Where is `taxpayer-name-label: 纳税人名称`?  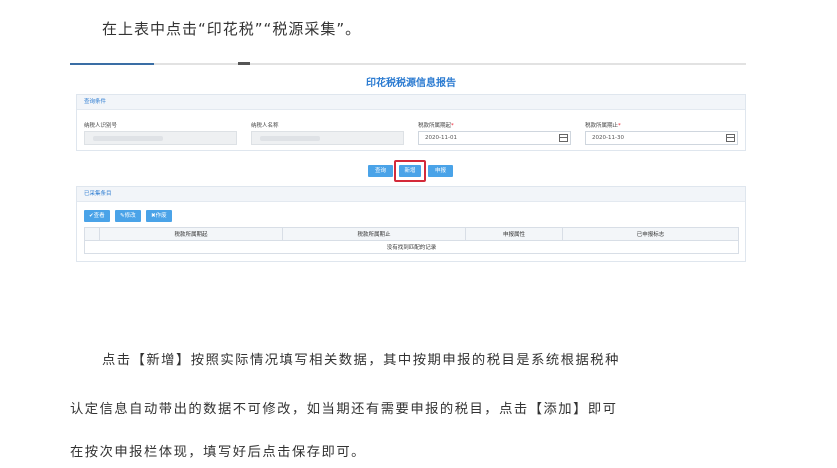
taxpayer-name-label: 纳税人名称 is located at coordinates (265, 126).